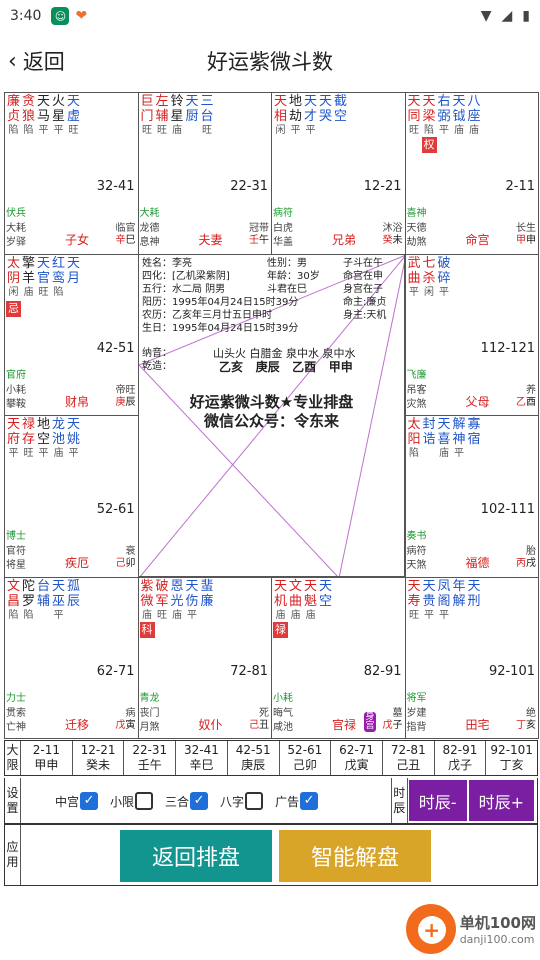 The height and width of the screenshot is (960, 540). Describe the element at coordinates (357, 758) in the screenshot. I see `decade-item: 62-71 戊寅` at that location.